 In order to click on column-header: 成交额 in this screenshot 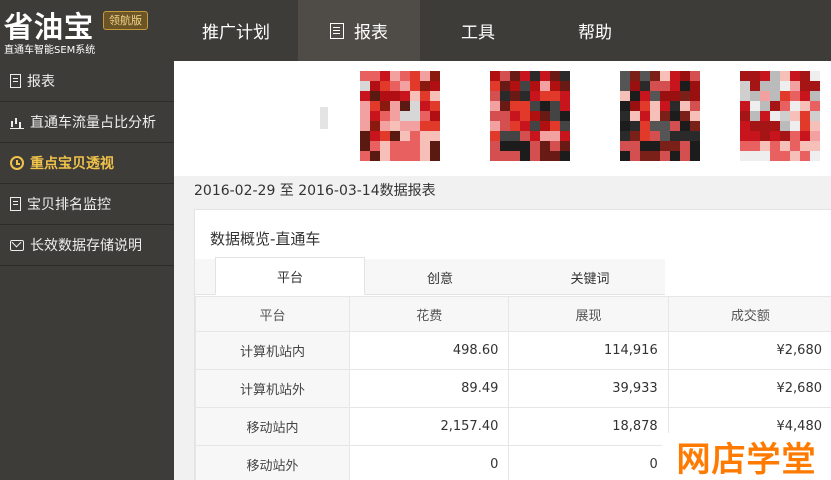, I will do `click(749, 314)`.